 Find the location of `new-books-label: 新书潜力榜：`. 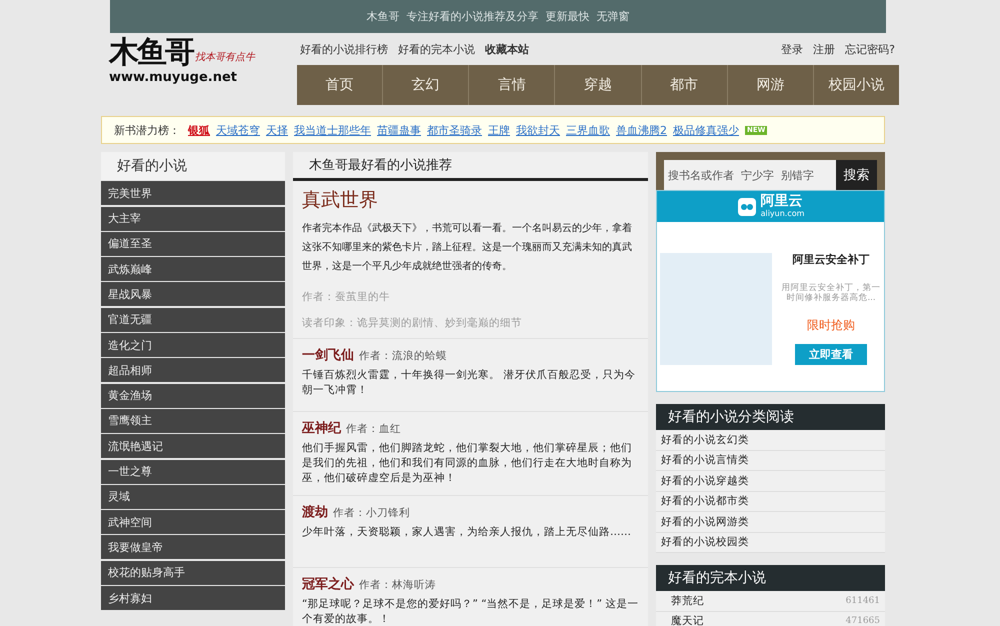

new-books-label: 新书潜力榜： is located at coordinates (147, 130).